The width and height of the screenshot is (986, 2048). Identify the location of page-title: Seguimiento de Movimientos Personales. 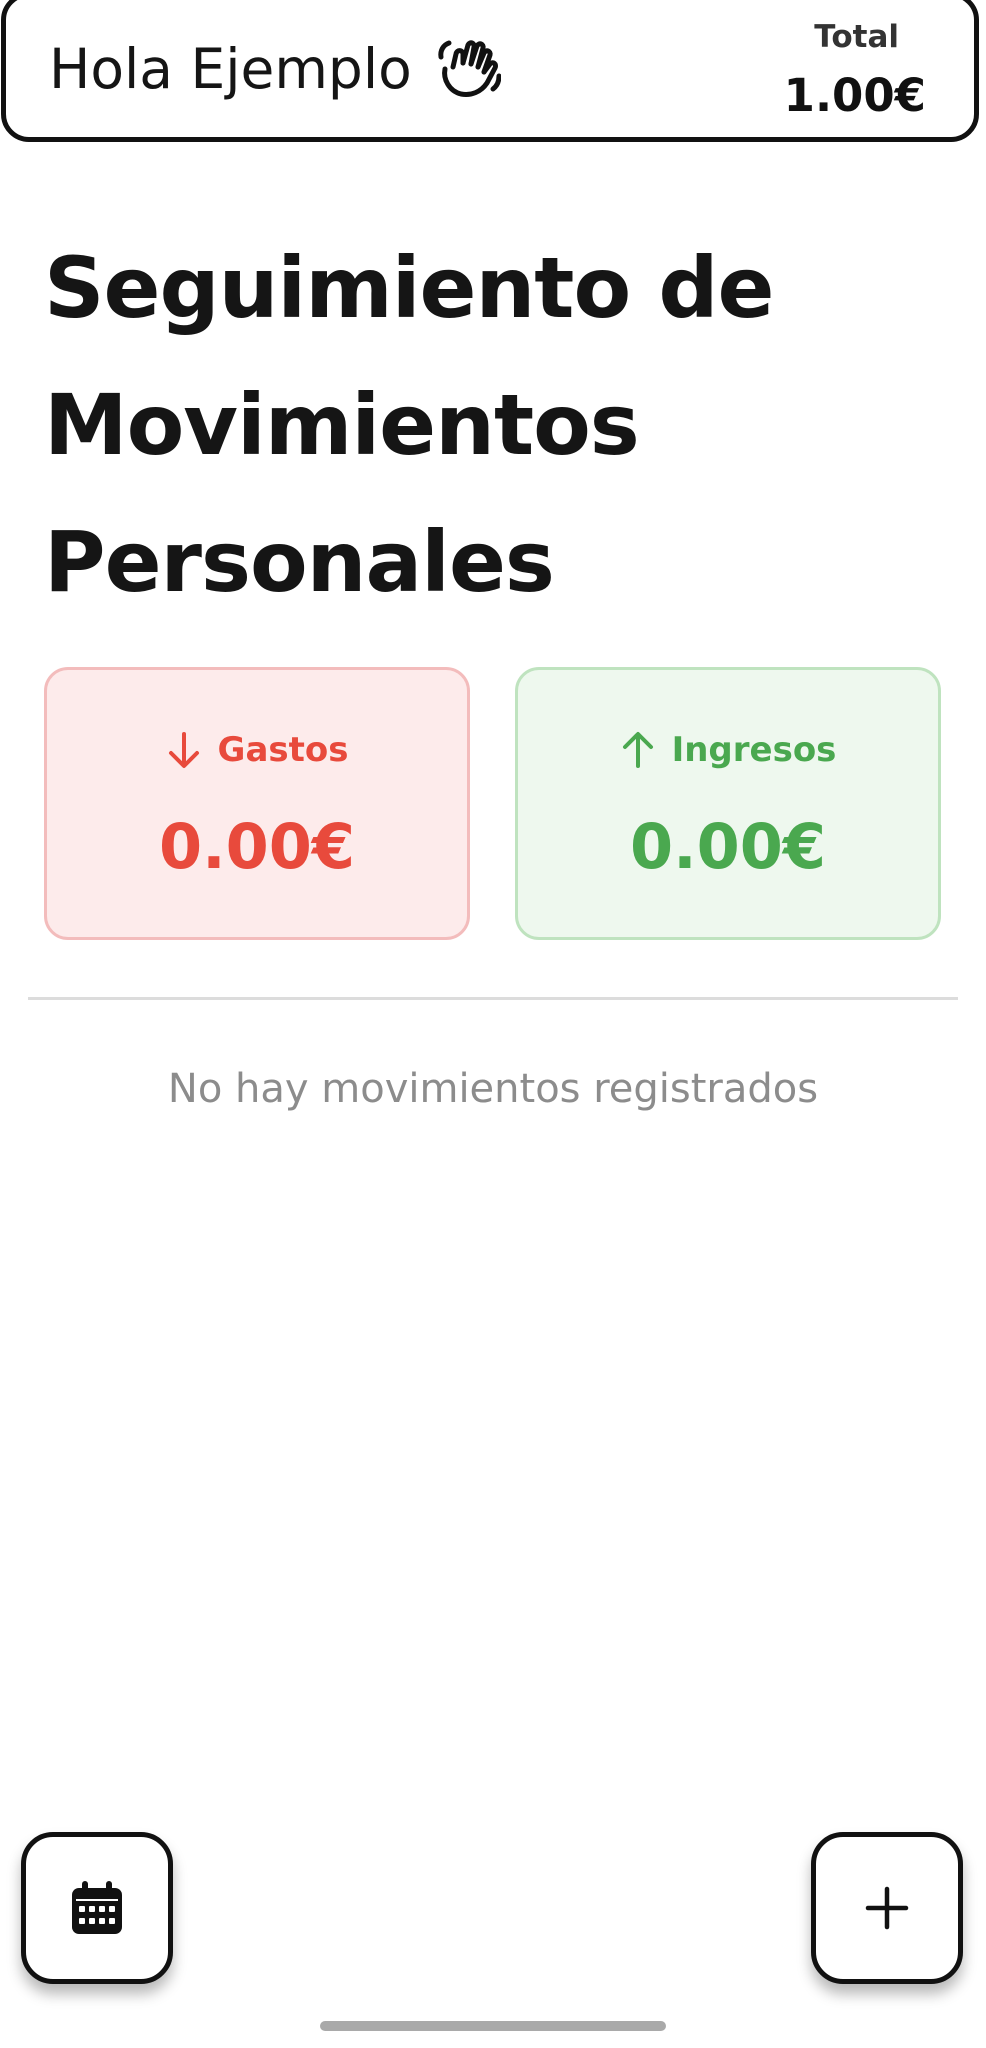
(409, 425).